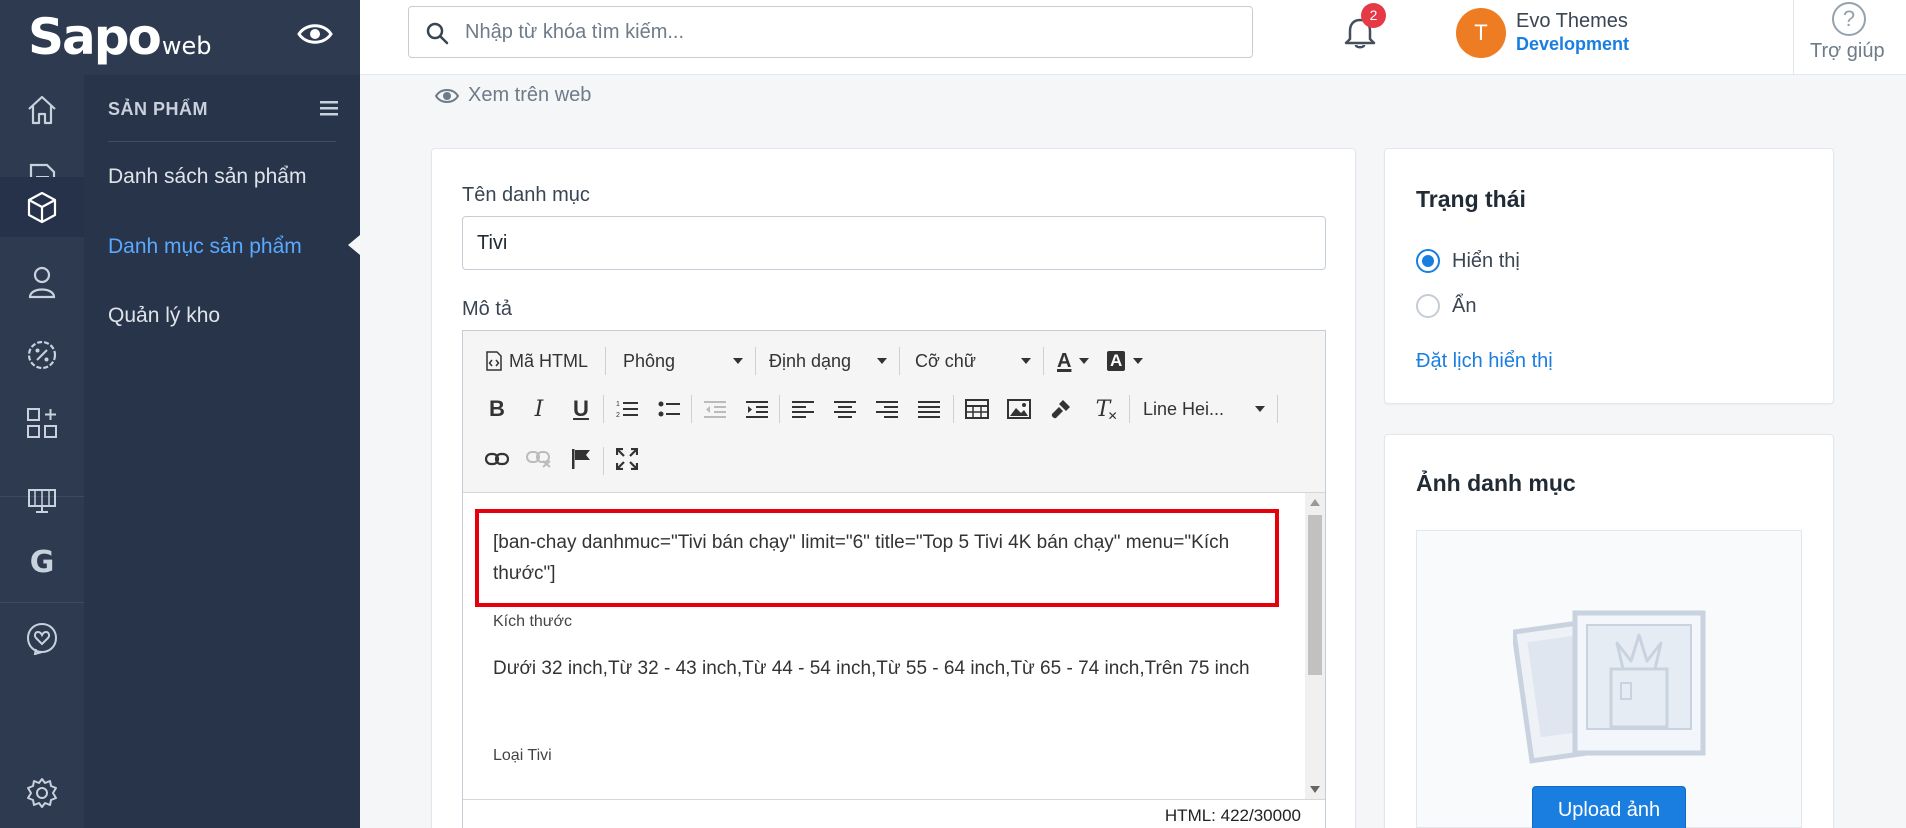  Describe the element at coordinates (1481, 33) in the screenshot. I see `avatar: T` at that location.